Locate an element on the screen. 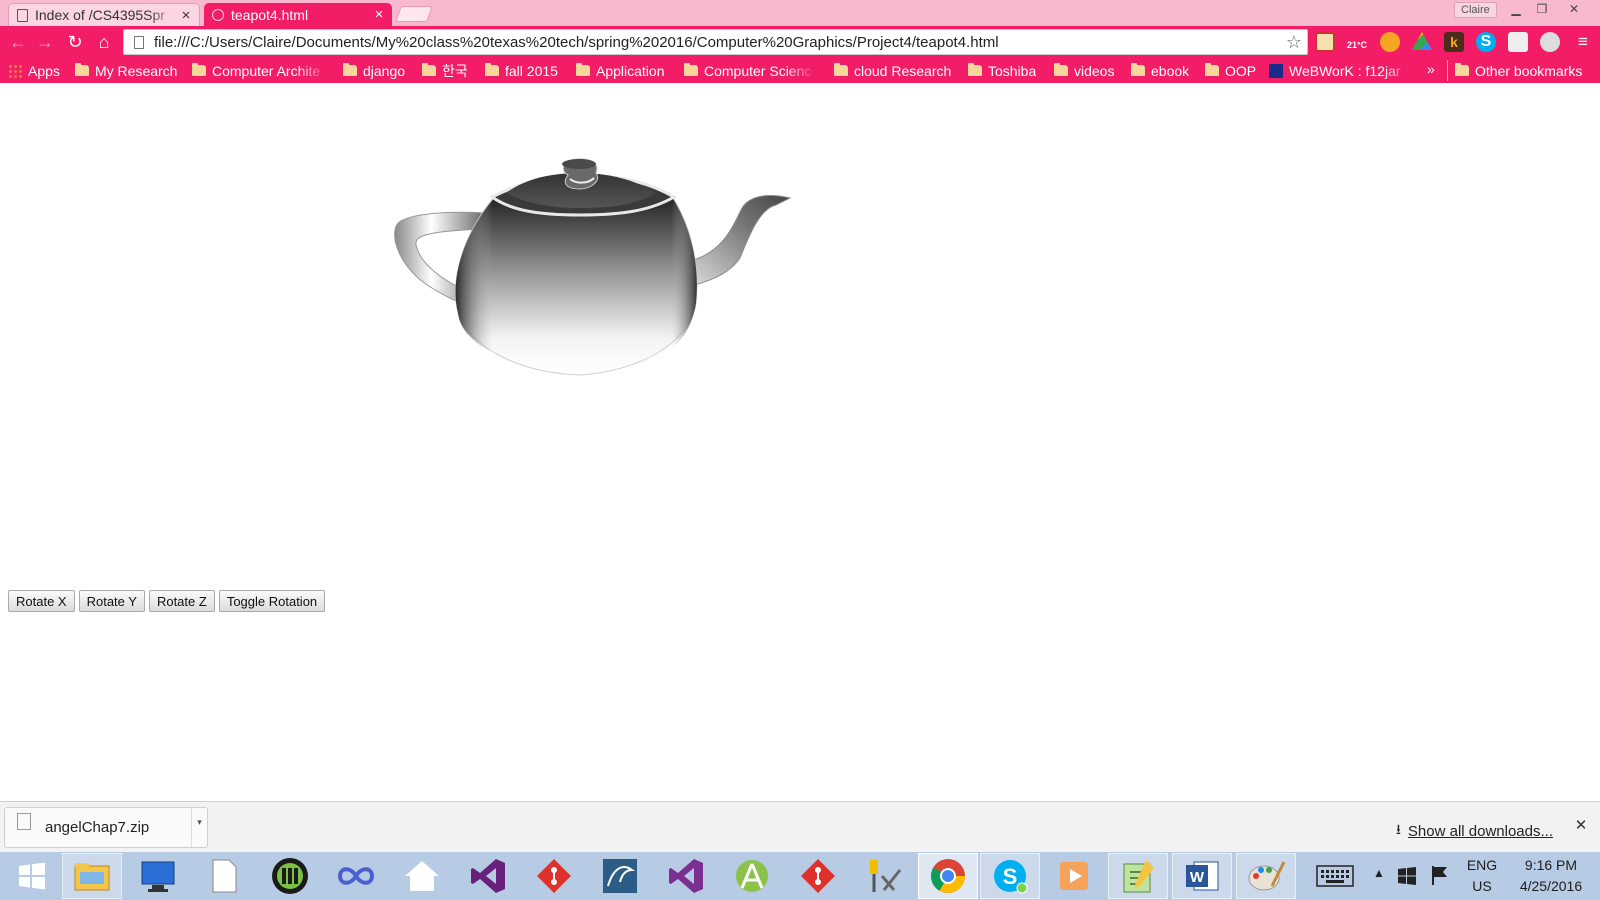 This screenshot has height=900, width=1600. bookmark-my-research: My Research is located at coordinates (126, 70).